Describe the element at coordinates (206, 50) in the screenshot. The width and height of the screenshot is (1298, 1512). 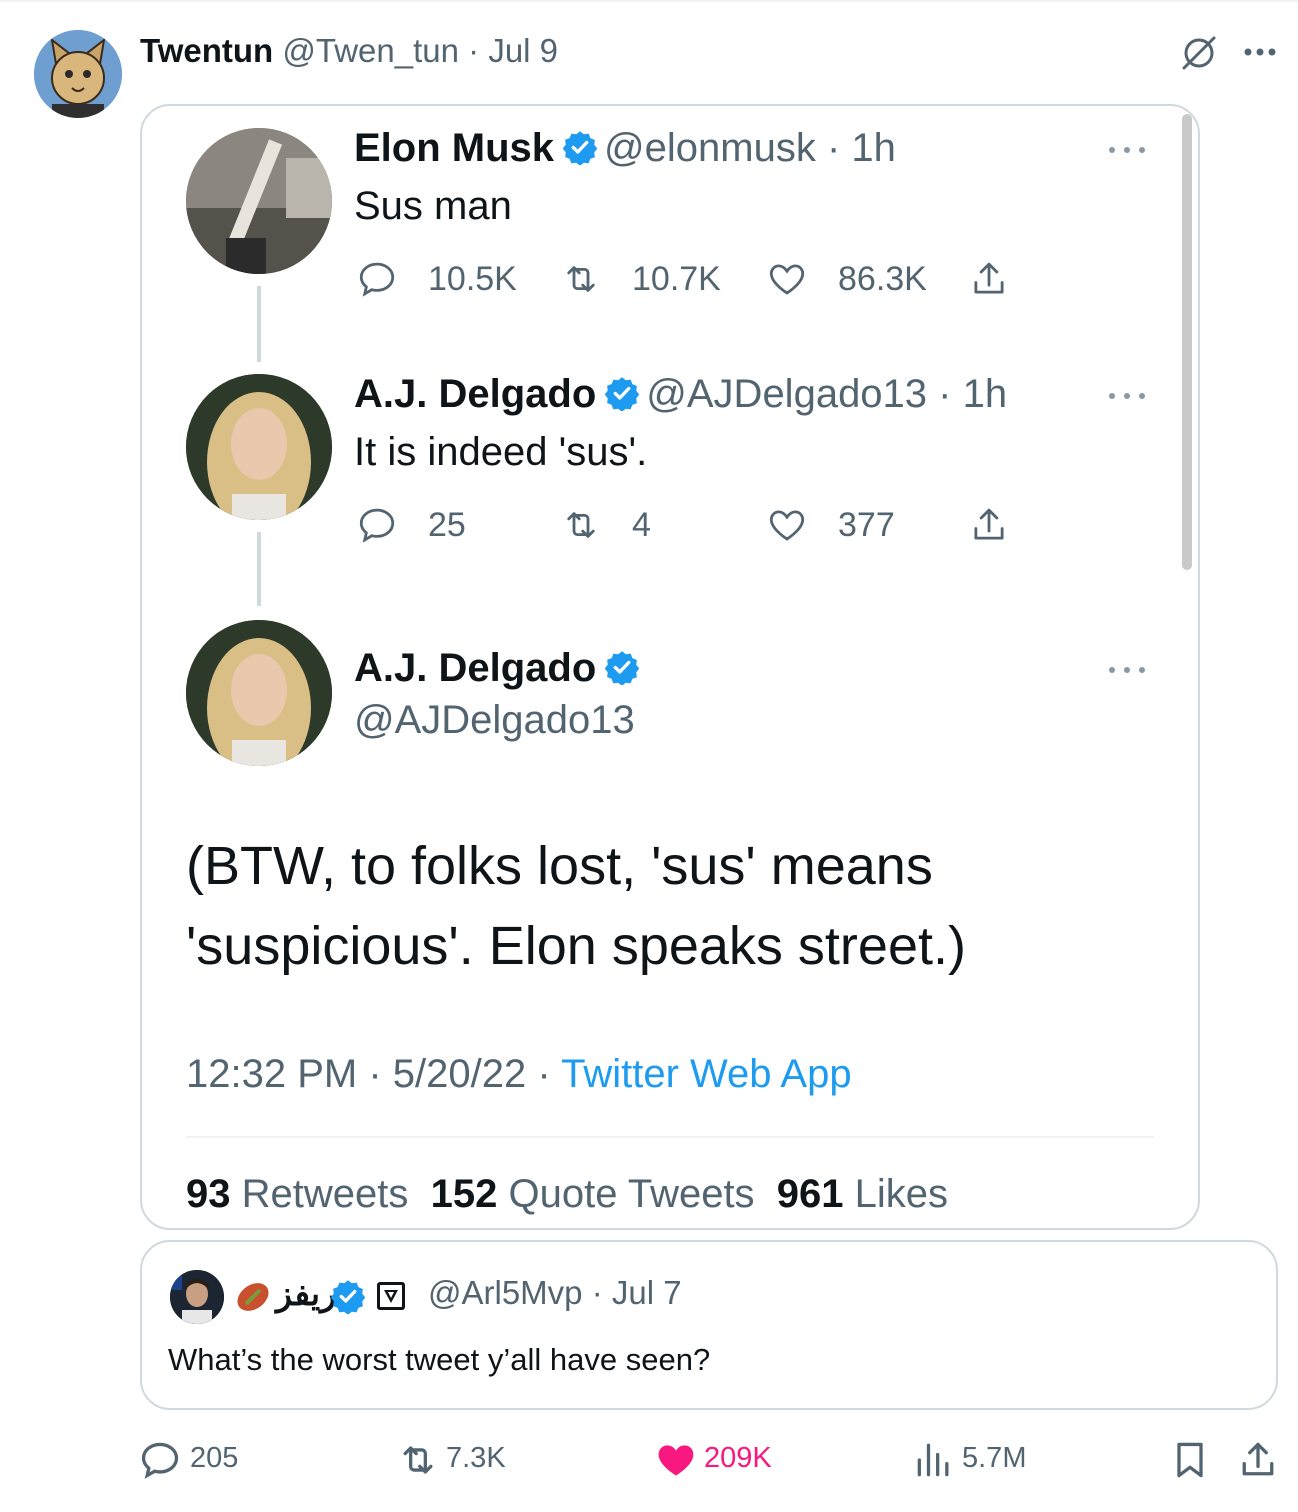
I see `author-name: Twentun` at that location.